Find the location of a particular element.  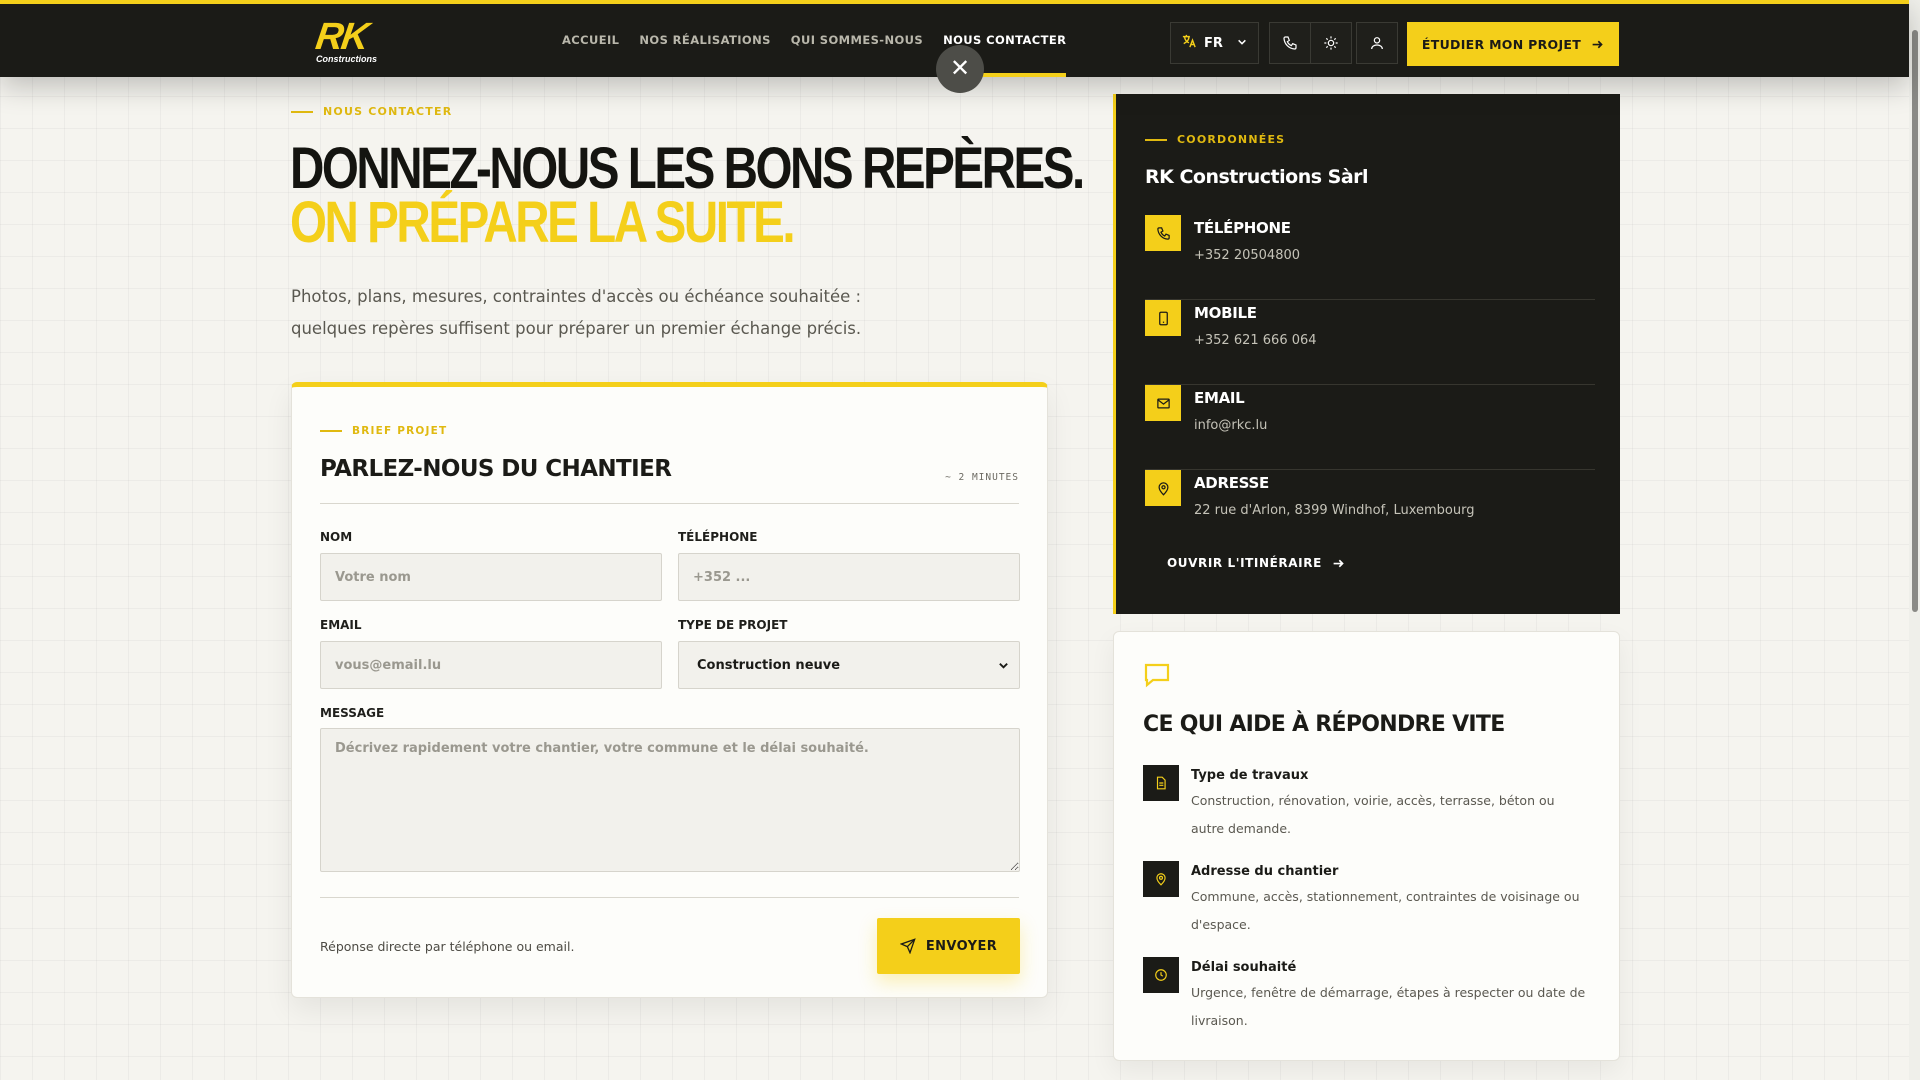

contact-item-value: +352 20504800 is located at coordinates (1247, 255).